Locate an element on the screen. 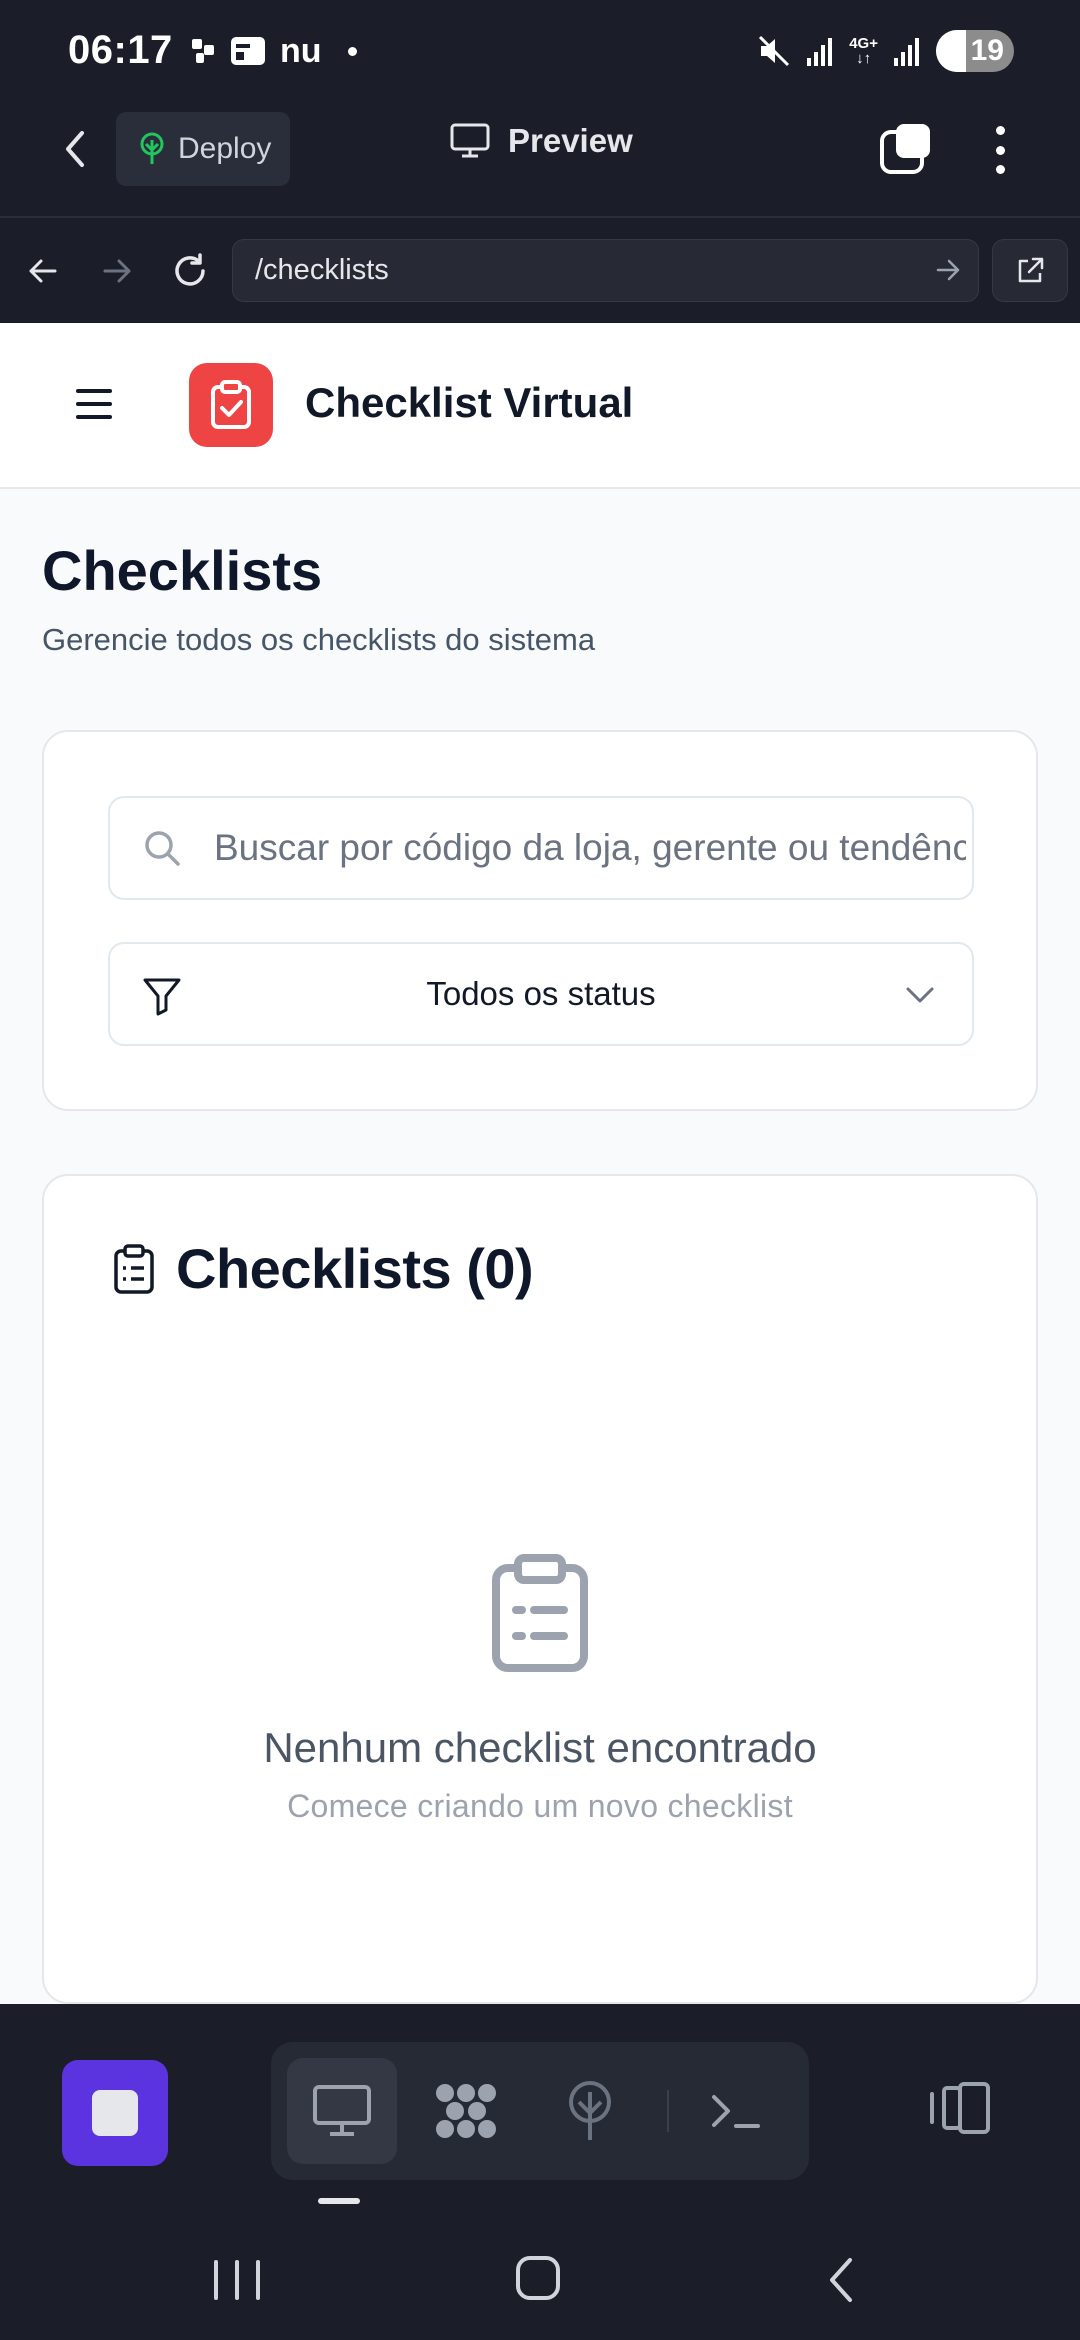 The width and height of the screenshot is (1080, 2340). brand-name: Checklist Virtual is located at coordinates (469, 402).